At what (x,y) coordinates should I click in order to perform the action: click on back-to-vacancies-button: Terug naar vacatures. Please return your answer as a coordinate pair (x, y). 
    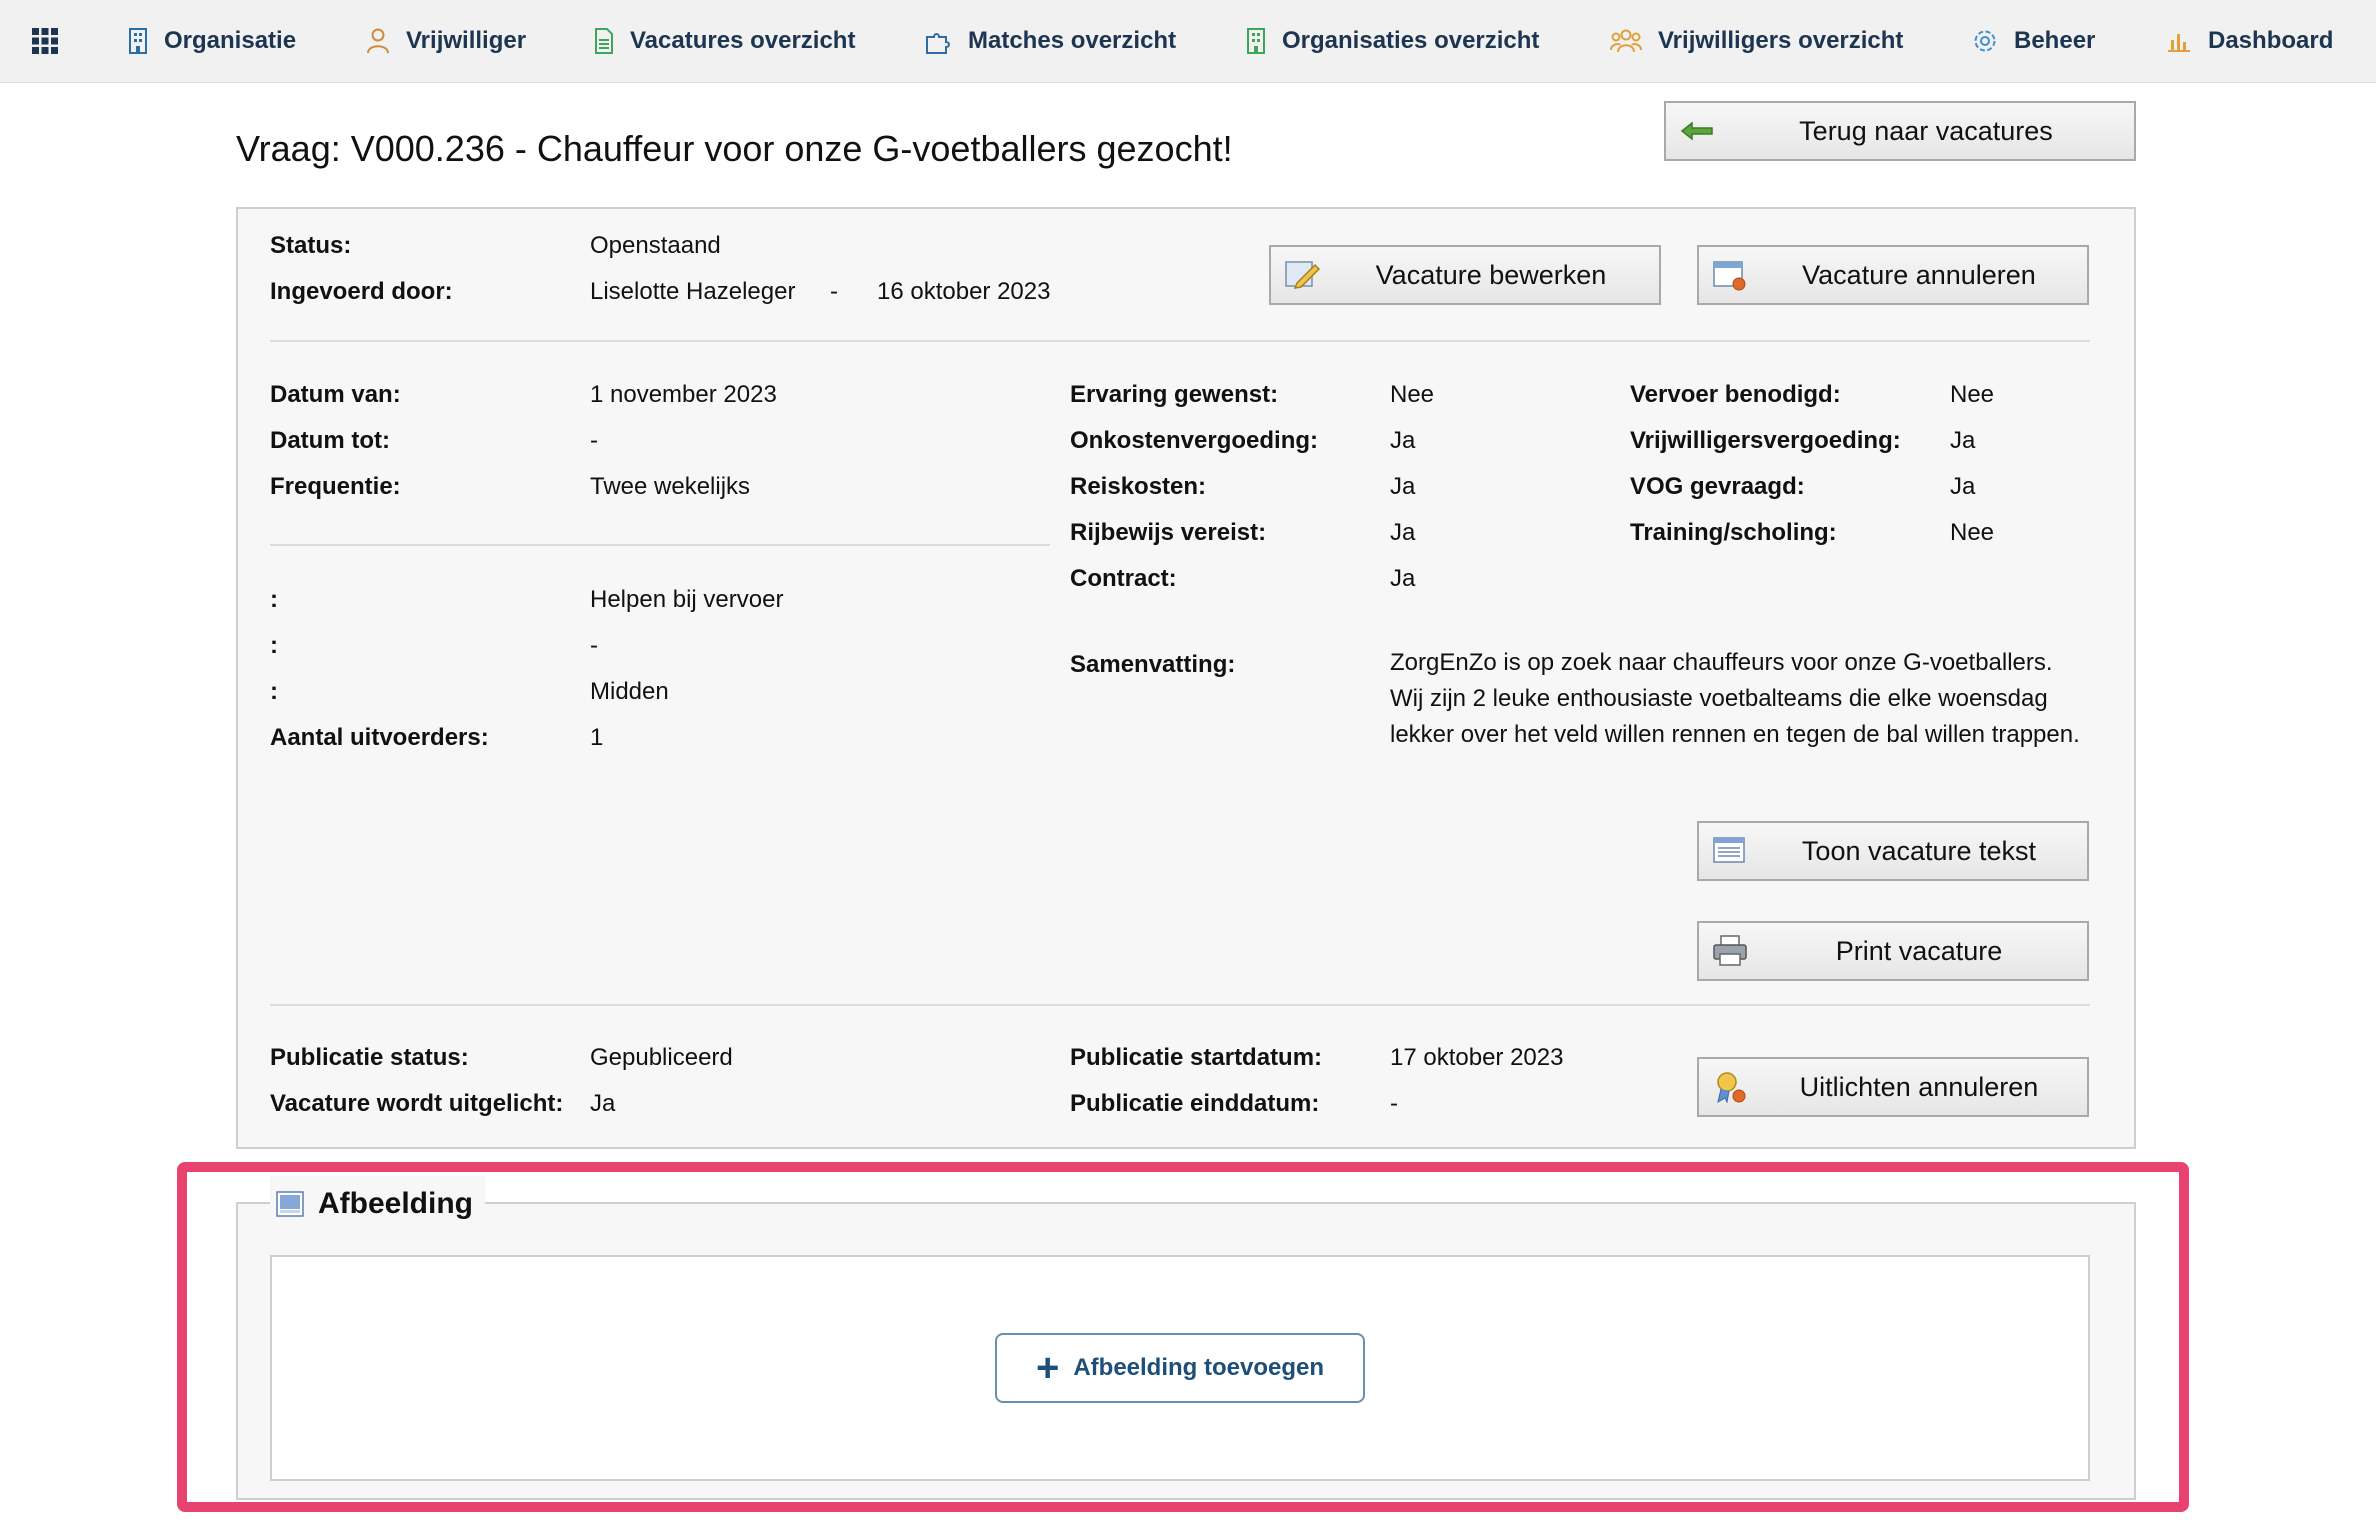
    Looking at the image, I should click on (1900, 131).